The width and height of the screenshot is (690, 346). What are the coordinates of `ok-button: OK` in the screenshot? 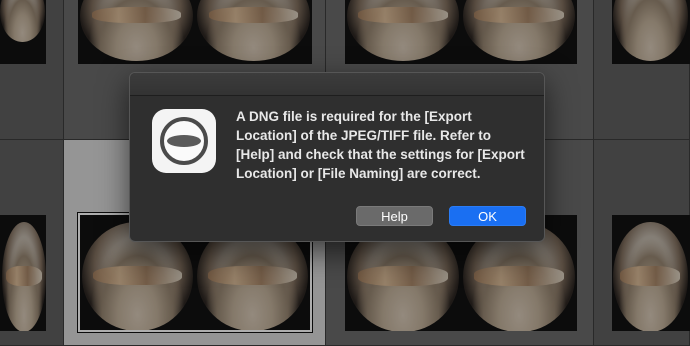 It's located at (487, 216).